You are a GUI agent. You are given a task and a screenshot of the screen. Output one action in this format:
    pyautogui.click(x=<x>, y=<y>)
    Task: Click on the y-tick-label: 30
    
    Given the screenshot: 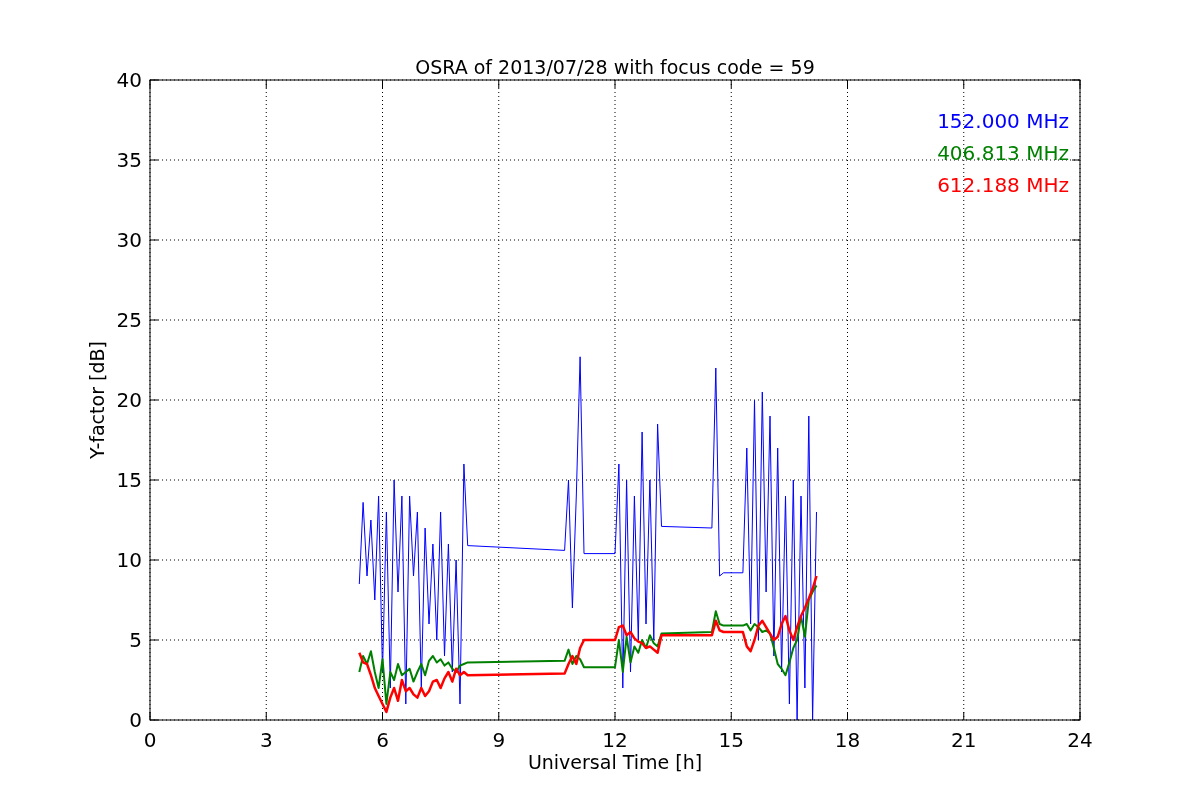 What is the action you would take?
    pyautogui.click(x=129, y=240)
    